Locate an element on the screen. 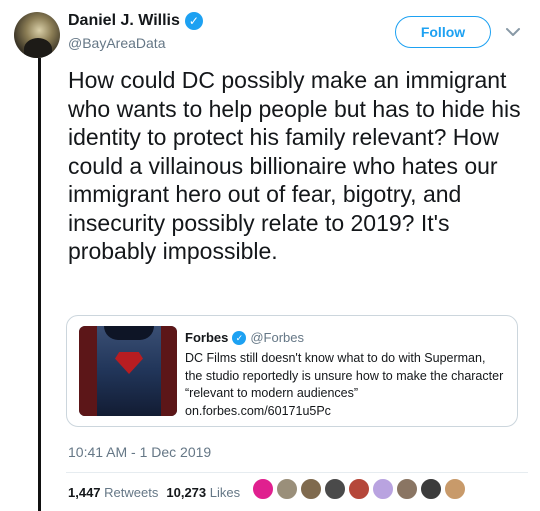  retweets-count: 1,447 is located at coordinates (84, 492).